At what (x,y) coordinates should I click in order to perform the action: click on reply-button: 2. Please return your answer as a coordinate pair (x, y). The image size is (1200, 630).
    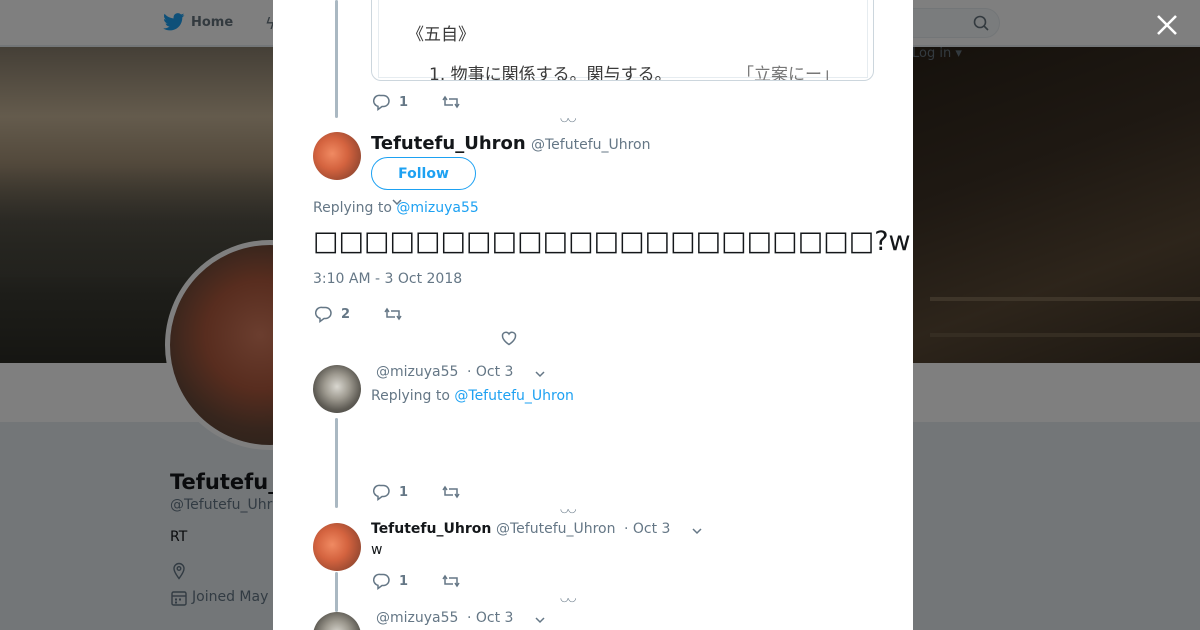
    Looking at the image, I should click on (332, 314).